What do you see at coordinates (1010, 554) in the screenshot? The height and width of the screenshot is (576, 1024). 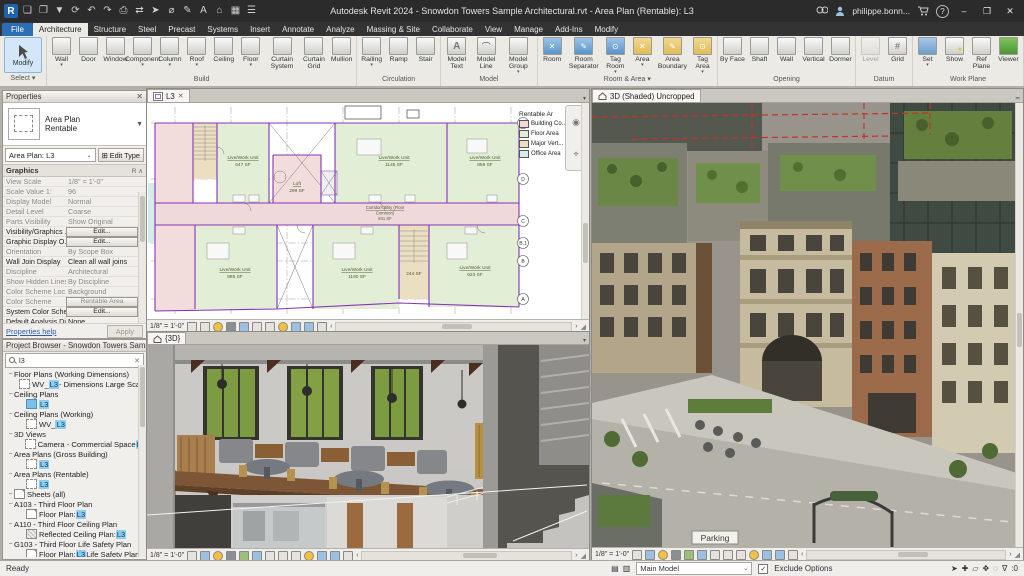 I see `scroll-right-icon: ›` at bounding box center [1010, 554].